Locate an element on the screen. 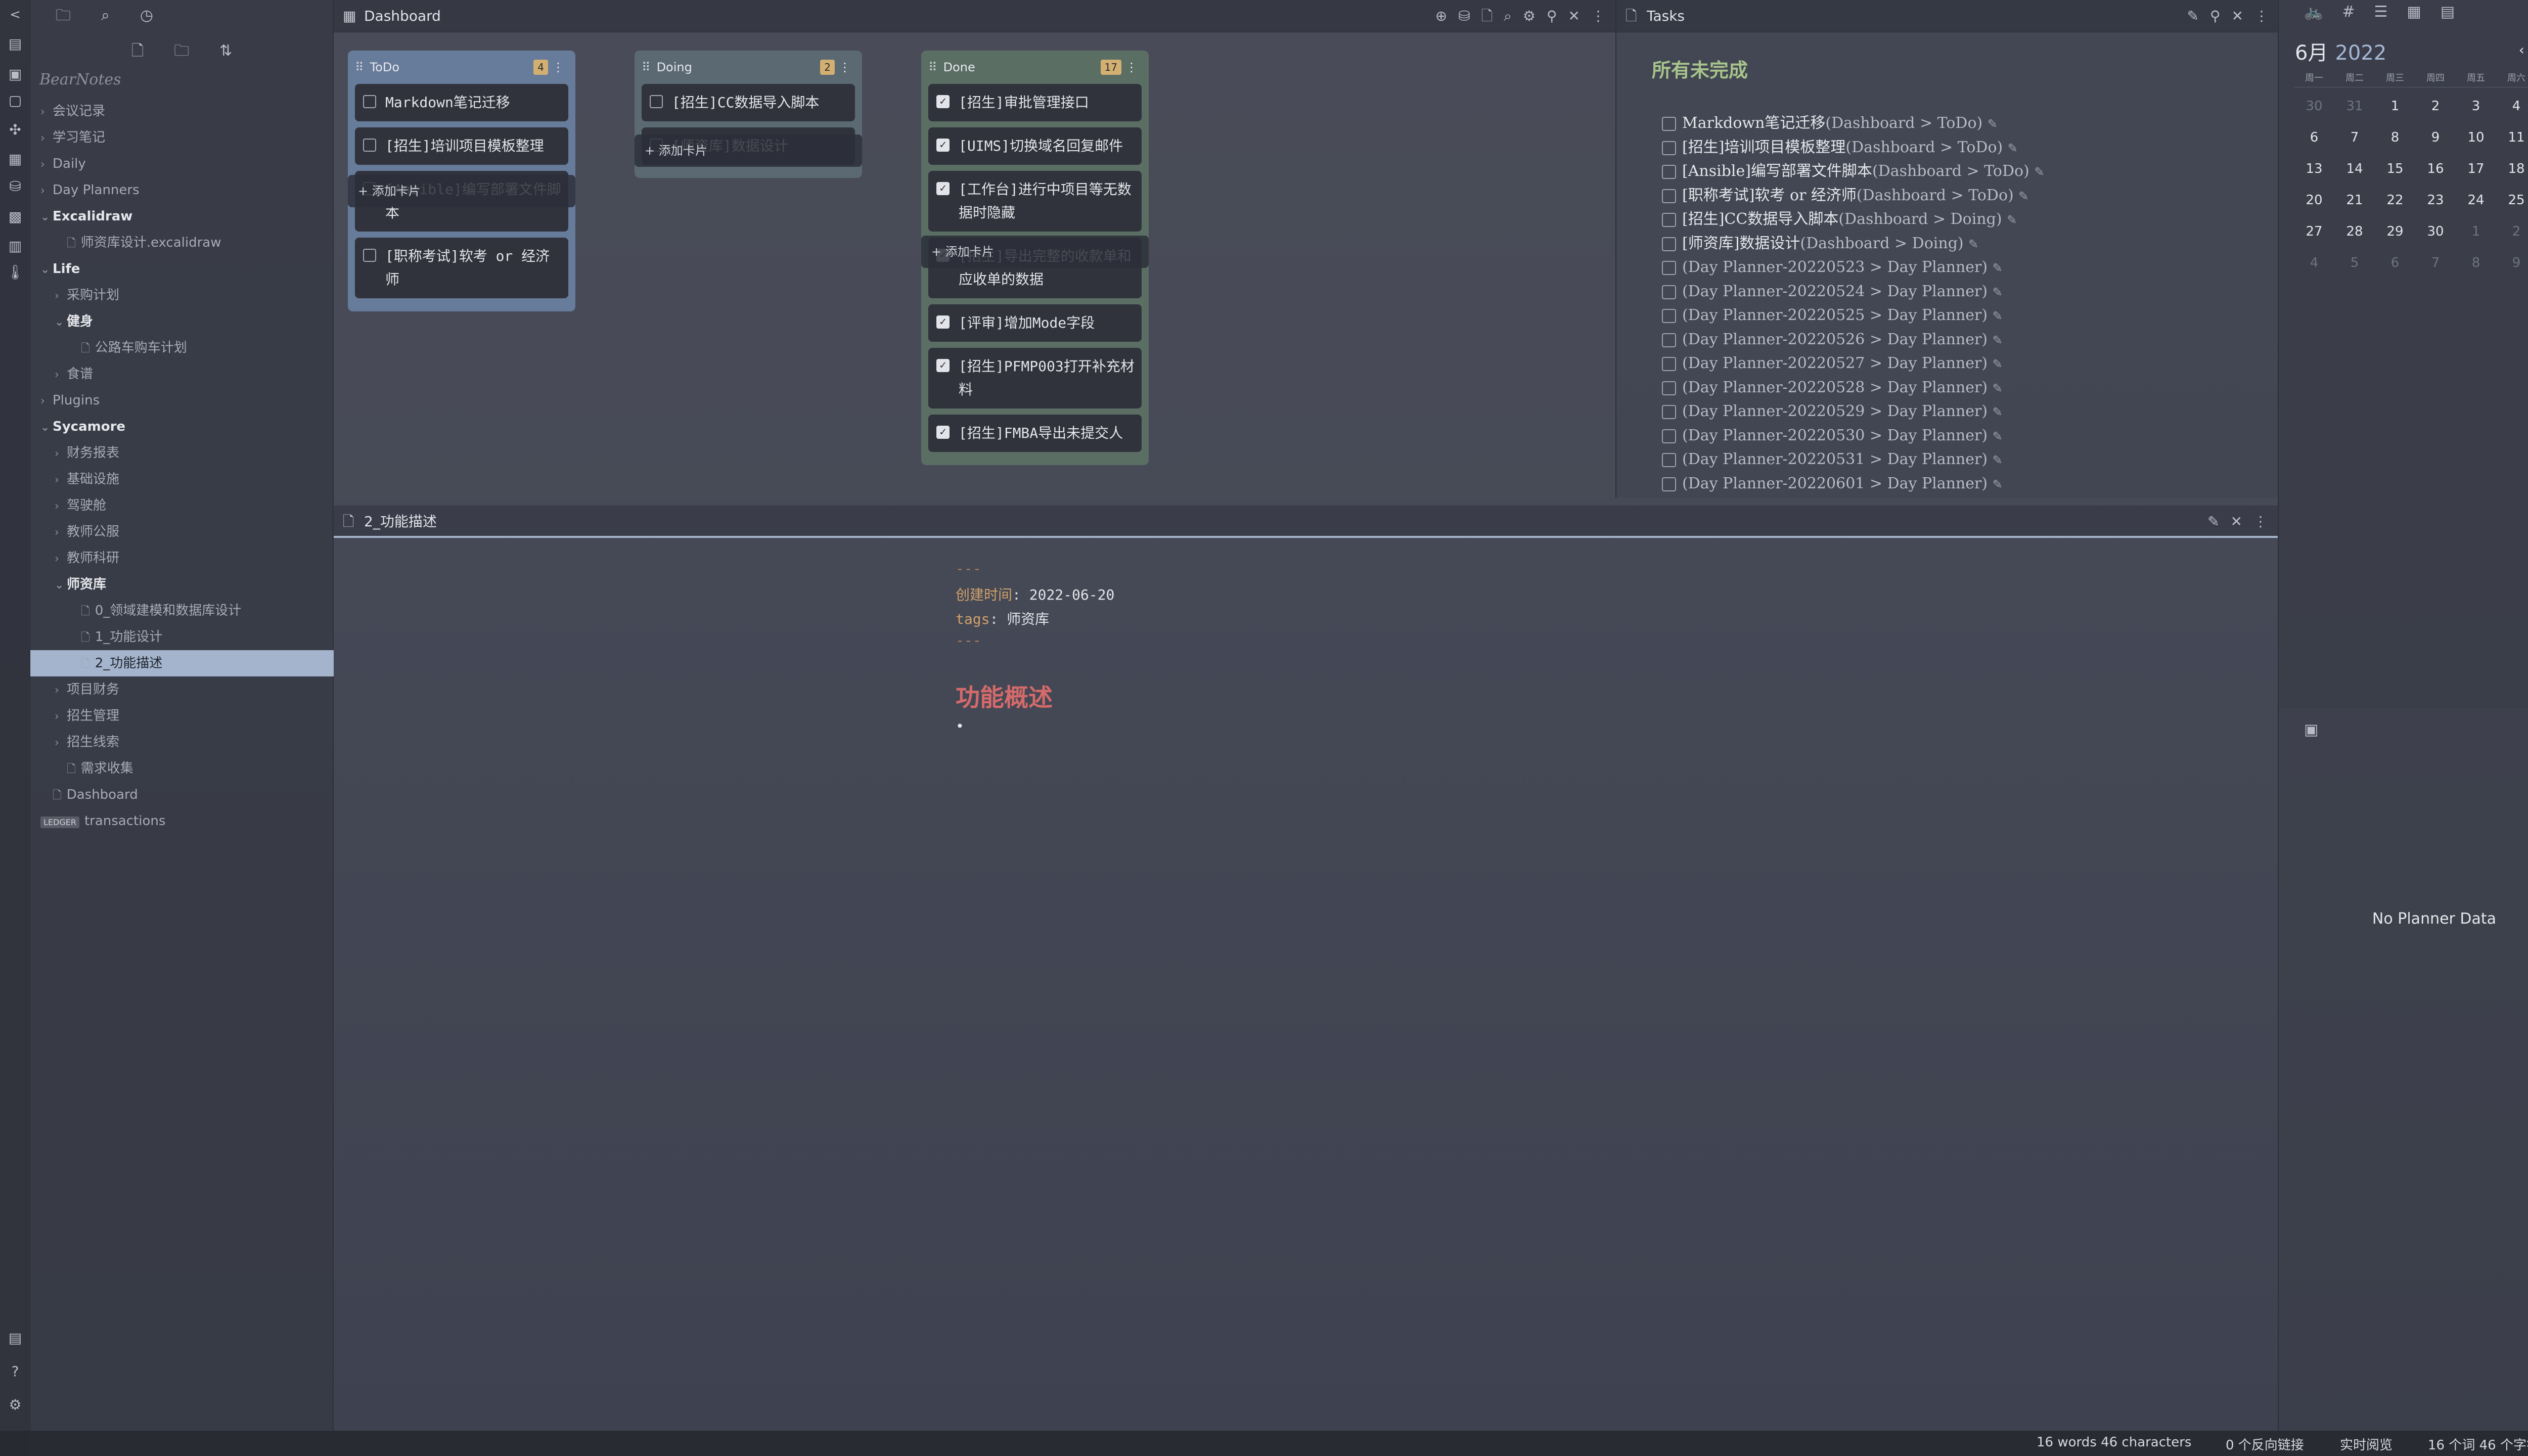  table-icon: ▤ is located at coordinates (2448, 12).